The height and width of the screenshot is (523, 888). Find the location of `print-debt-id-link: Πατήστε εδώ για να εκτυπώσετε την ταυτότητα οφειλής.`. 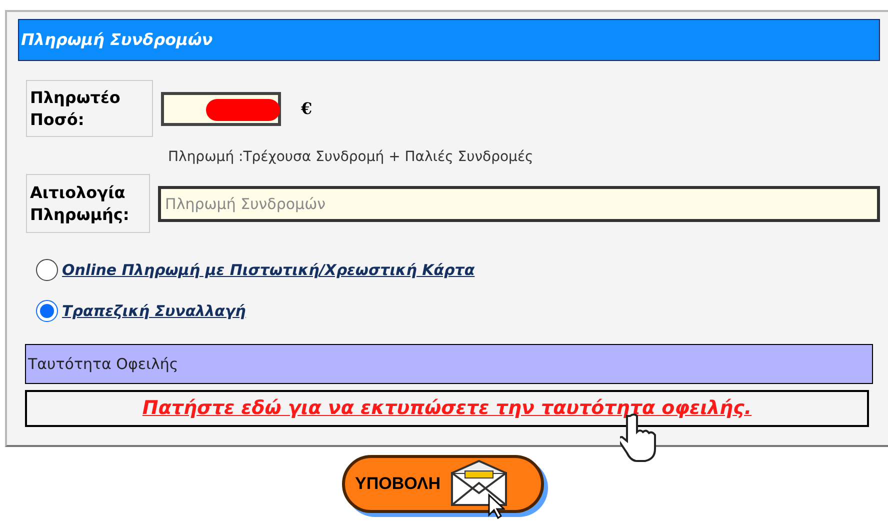

print-debt-id-link: Πατήστε εδώ για να εκτυπώσετε την ταυτότητα οφειλής. is located at coordinates (447, 408).